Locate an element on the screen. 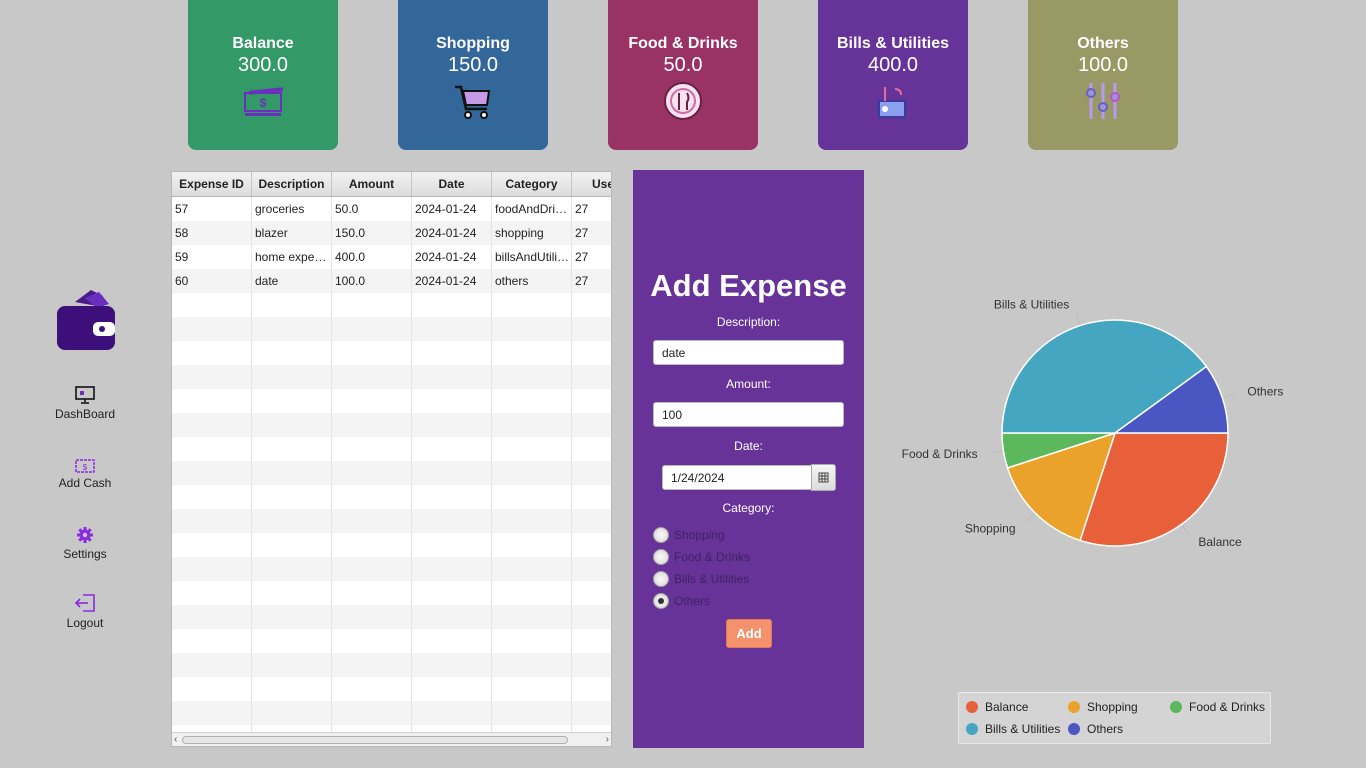 This screenshot has height=768, width=1366. radio-others: Others is located at coordinates (681, 601).